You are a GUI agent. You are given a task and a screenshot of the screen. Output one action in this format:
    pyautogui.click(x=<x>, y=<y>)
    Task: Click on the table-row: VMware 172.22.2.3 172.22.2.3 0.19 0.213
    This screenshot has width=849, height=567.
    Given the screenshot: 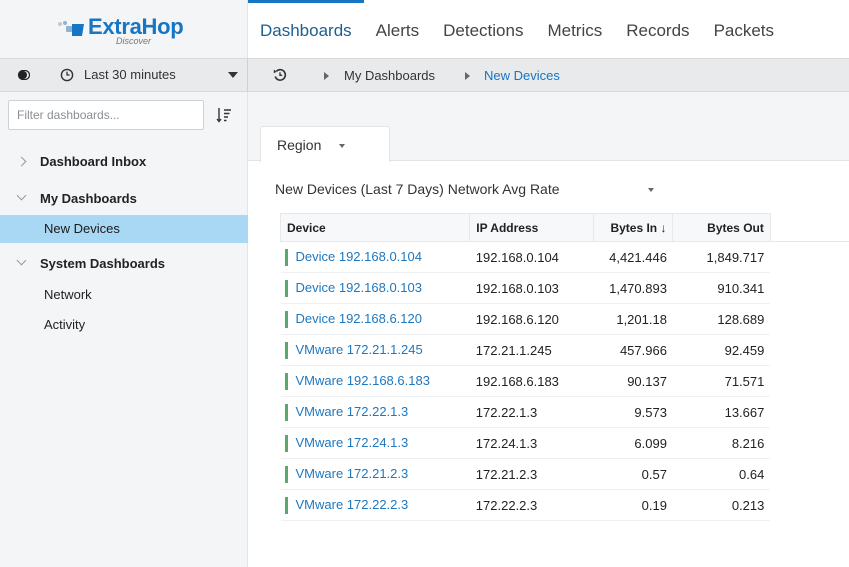 What is the action you would take?
    pyautogui.click(x=564, y=505)
    